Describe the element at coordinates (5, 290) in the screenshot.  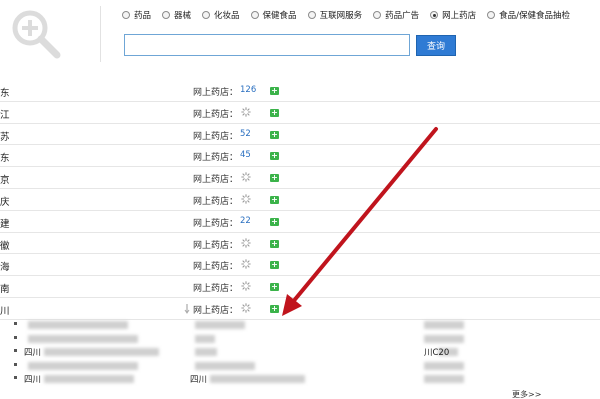
I see `province-name: 南` at that location.